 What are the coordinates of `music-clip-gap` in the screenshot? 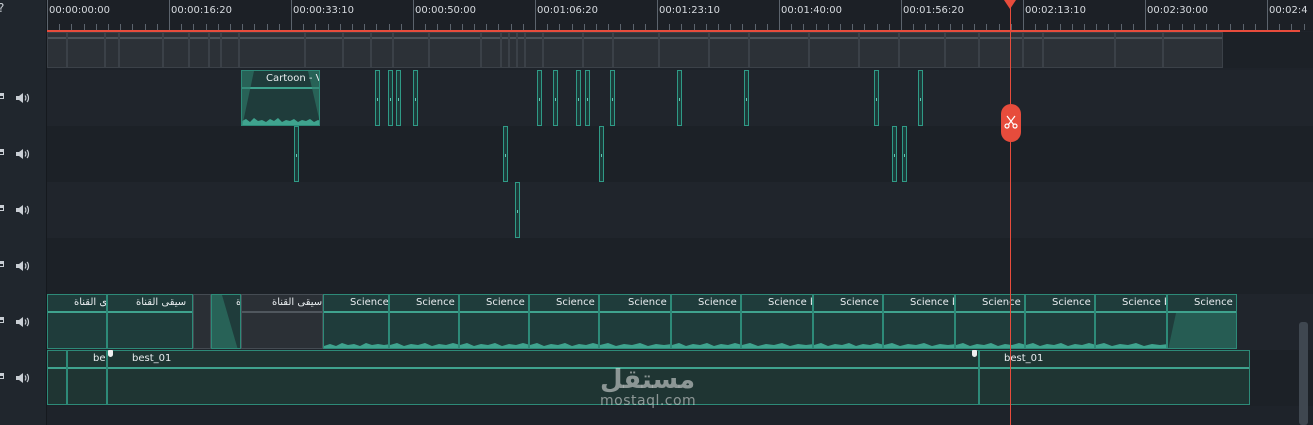 It's located at (202, 321).